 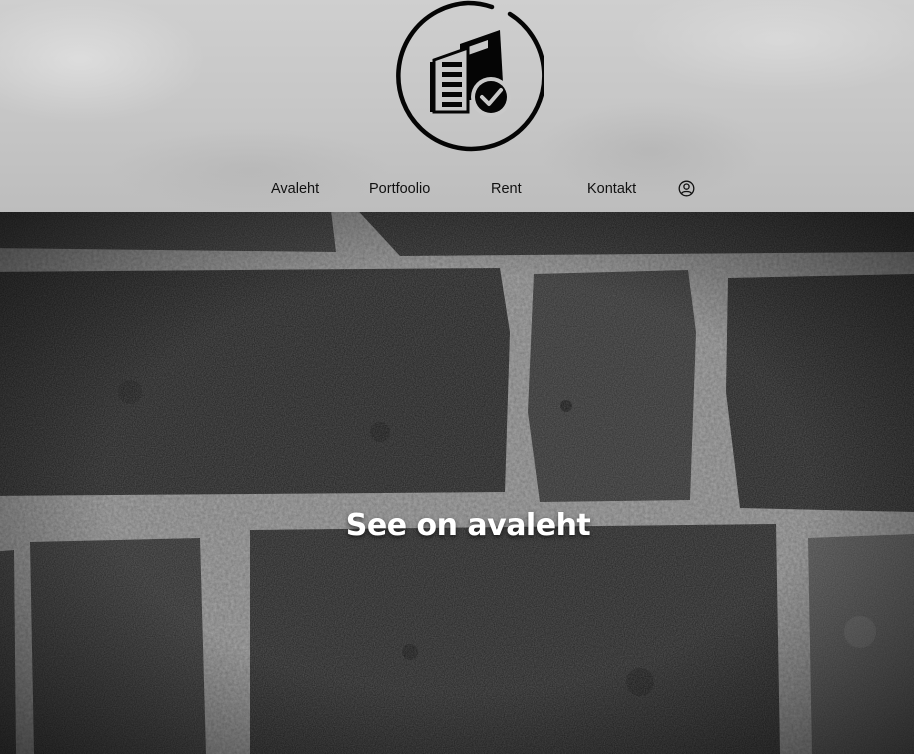 What do you see at coordinates (506, 189) in the screenshot?
I see `nav-item-rent: Rent` at bounding box center [506, 189].